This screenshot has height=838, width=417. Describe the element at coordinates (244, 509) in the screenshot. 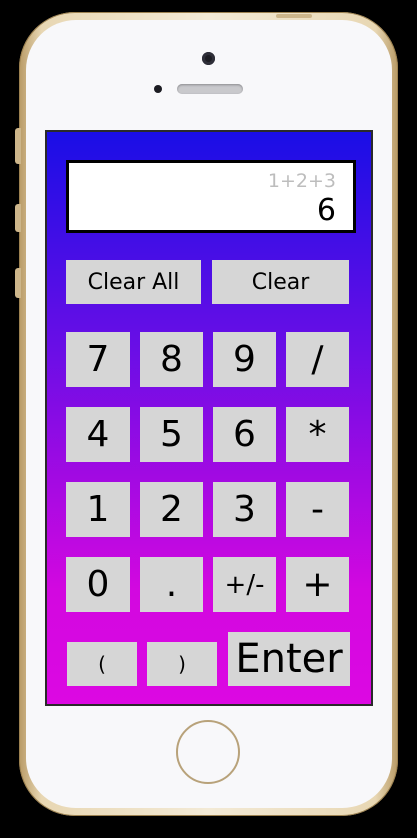

I see `key-3-button: 3` at that location.